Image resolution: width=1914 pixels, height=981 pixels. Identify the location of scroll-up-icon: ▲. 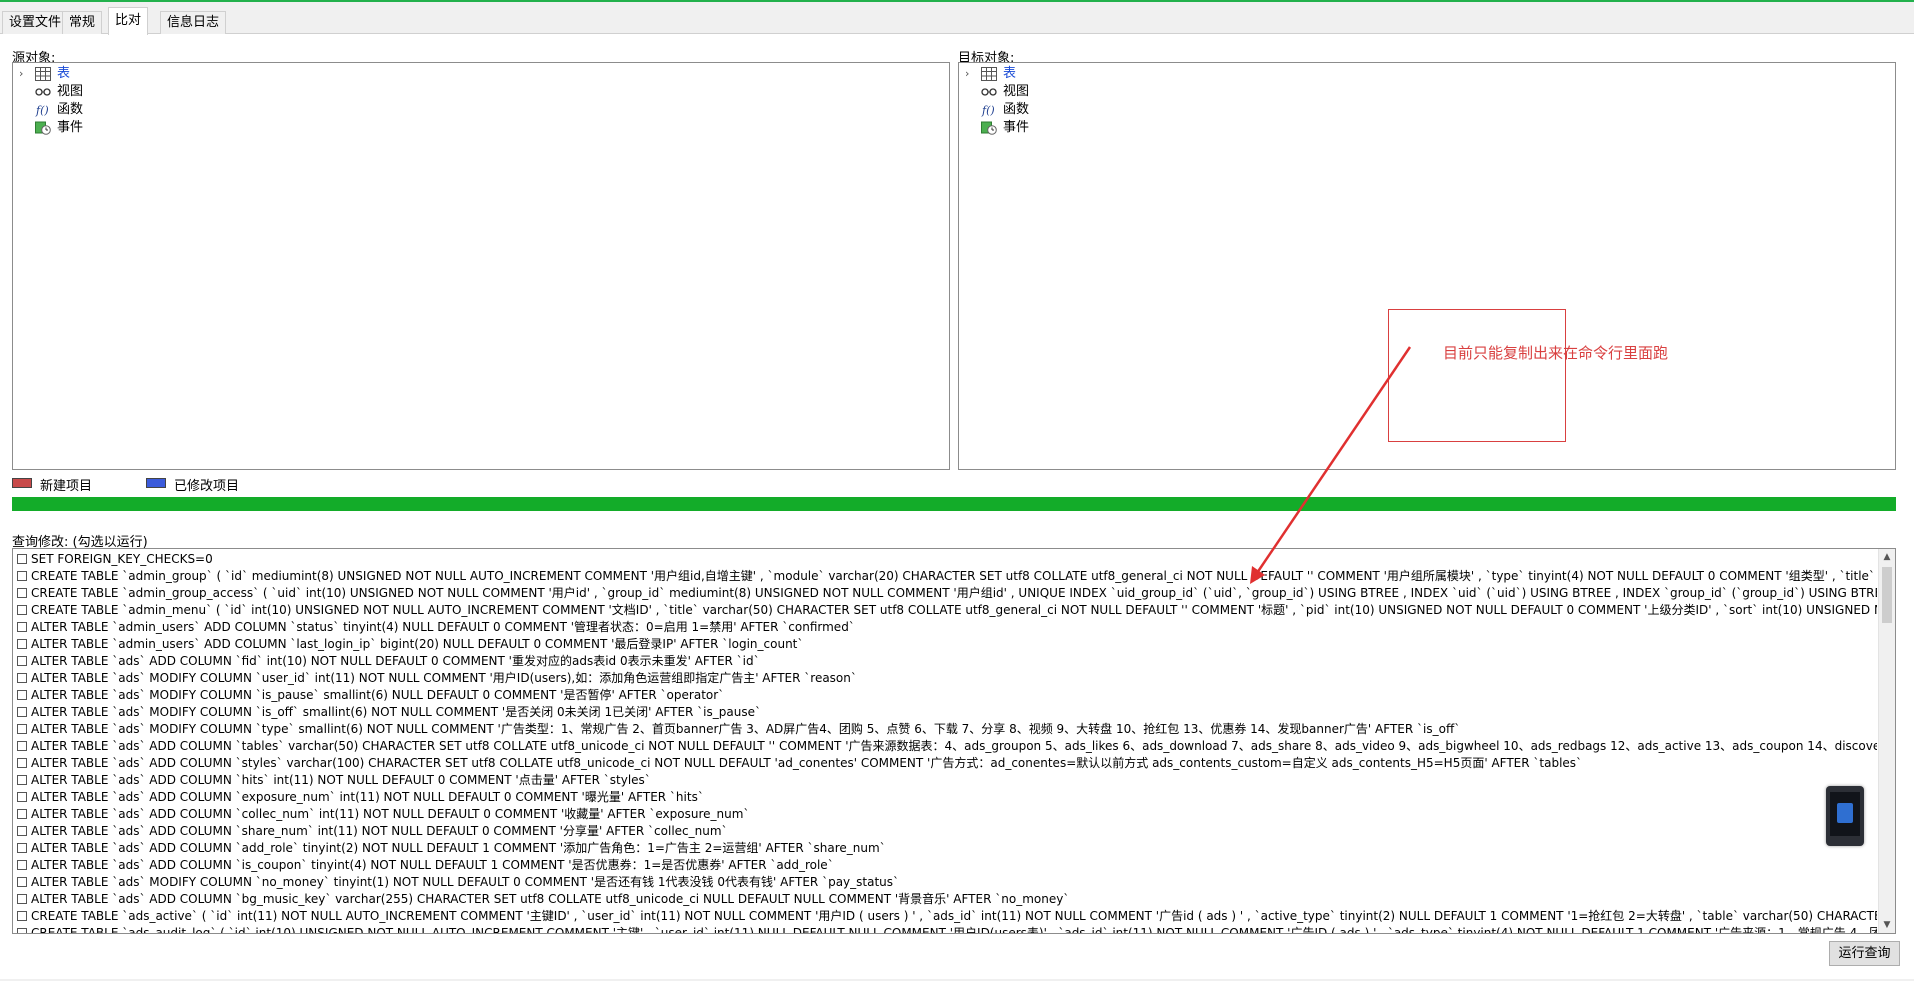
(1887, 557).